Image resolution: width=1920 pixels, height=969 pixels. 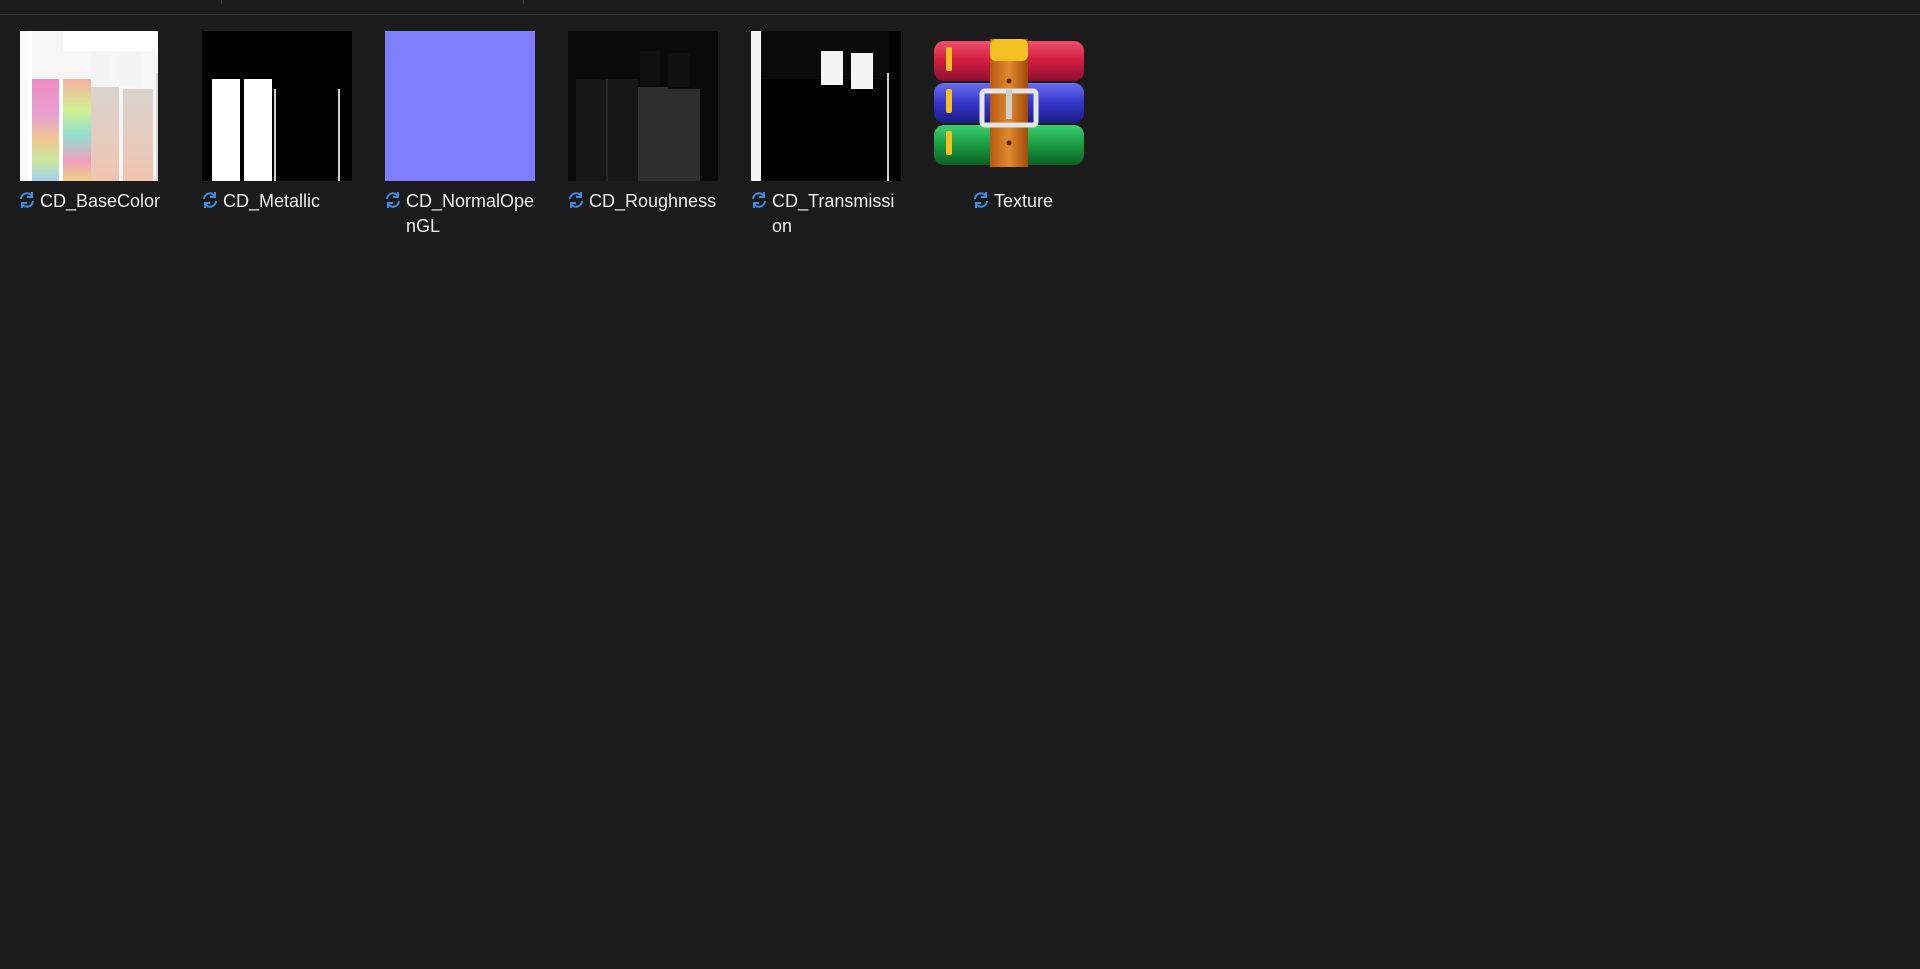 I want to click on file-item-basecolor: CD_BaseColor, so click(x=108, y=135).